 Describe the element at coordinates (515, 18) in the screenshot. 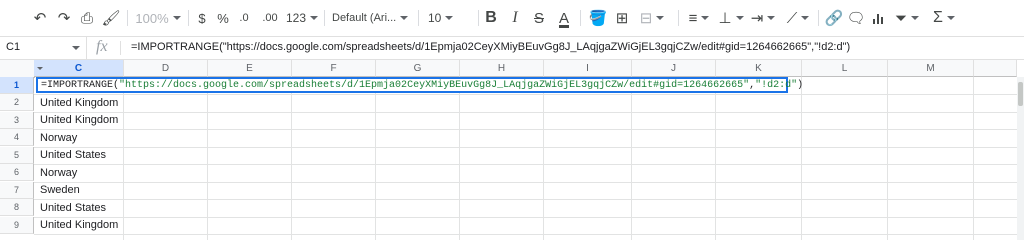

I see `italic-button: I` at that location.